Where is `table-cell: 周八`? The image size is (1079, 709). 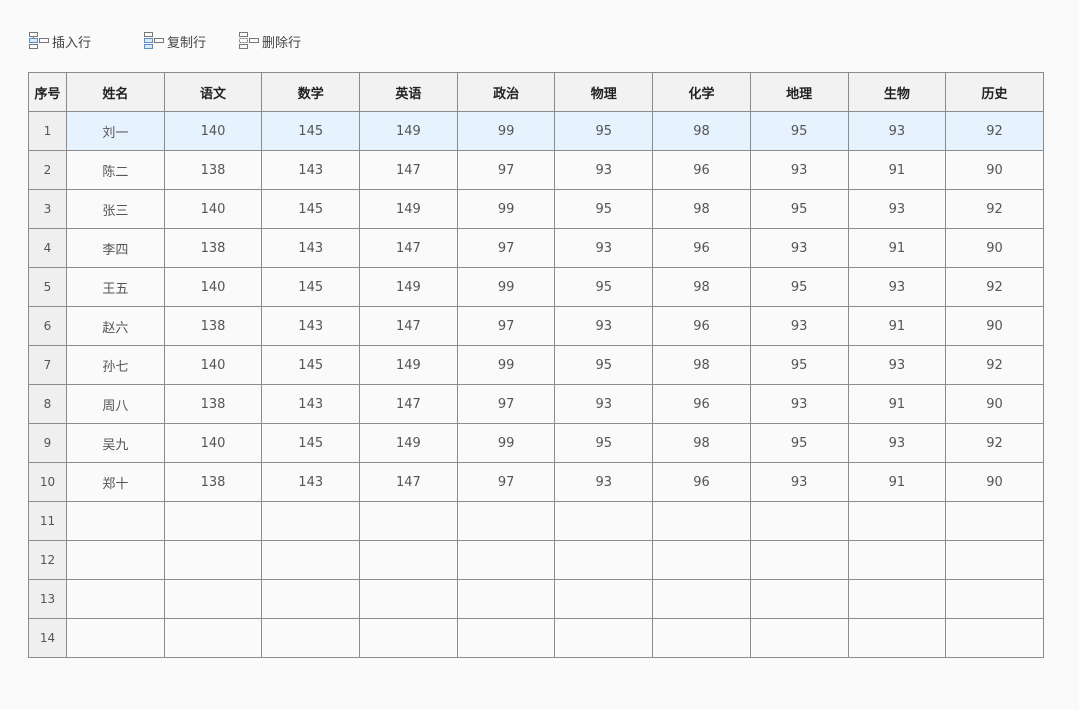 table-cell: 周八 is located at coordinates (115, 404).